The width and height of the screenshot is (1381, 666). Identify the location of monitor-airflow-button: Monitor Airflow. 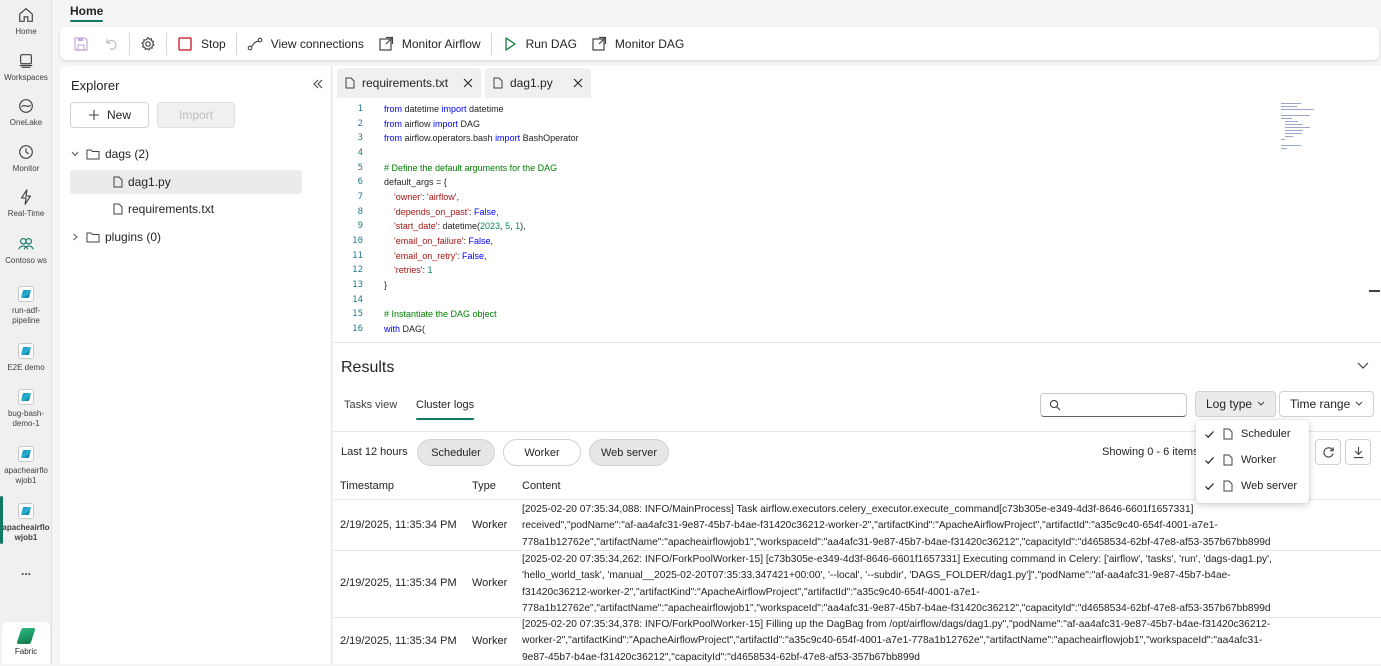
(429, 44).